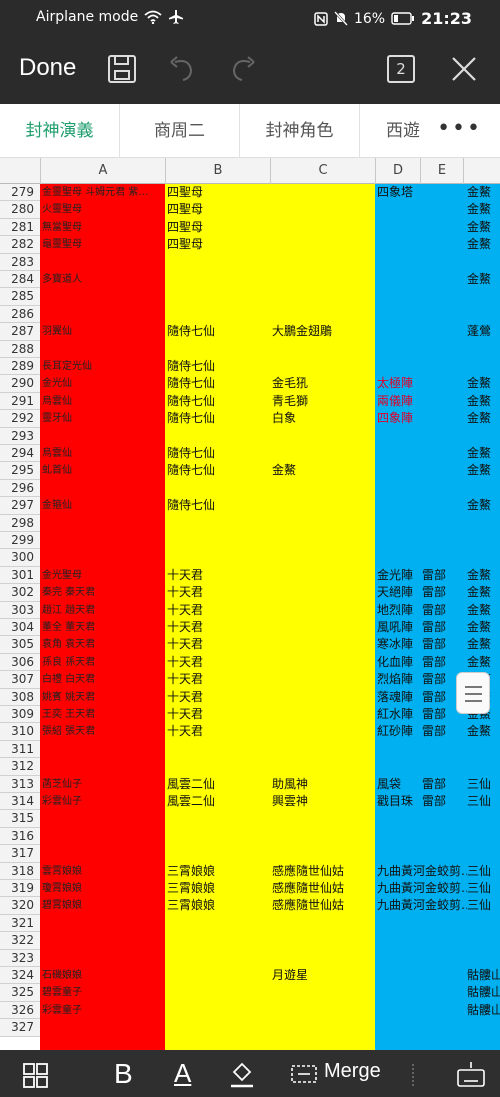 This screenshot has height=1097, width=500. I want to click on cell-e: 雷部, so click(443, 627).